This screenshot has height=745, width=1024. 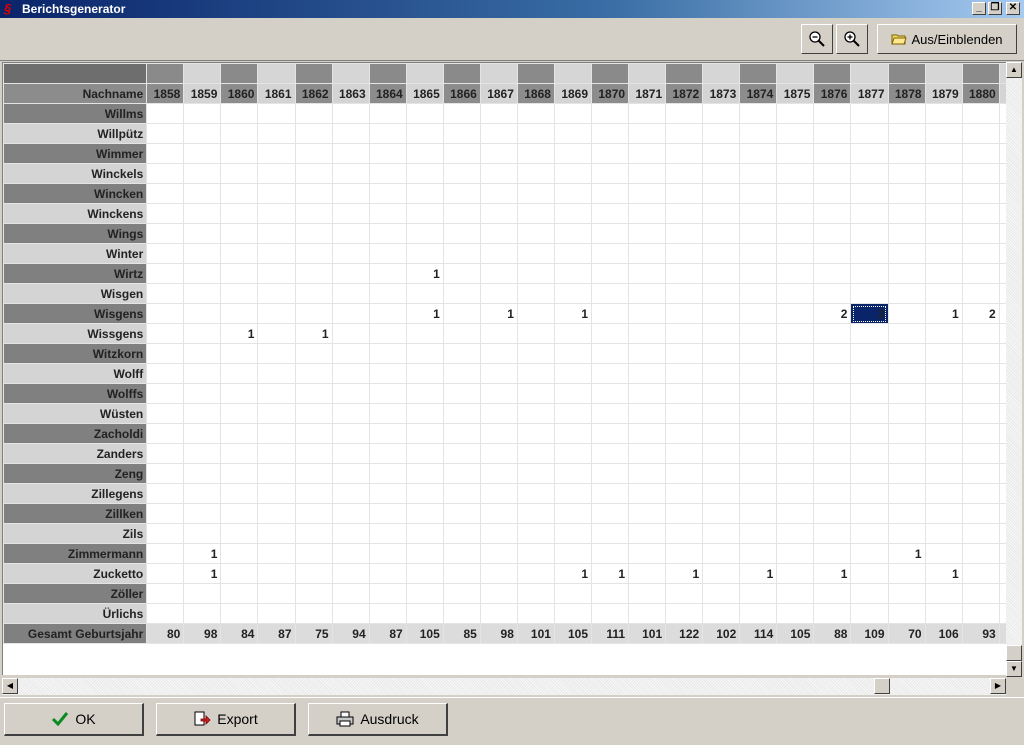 I want to click on column-header-year: 1870, so click(x=610, y=93).